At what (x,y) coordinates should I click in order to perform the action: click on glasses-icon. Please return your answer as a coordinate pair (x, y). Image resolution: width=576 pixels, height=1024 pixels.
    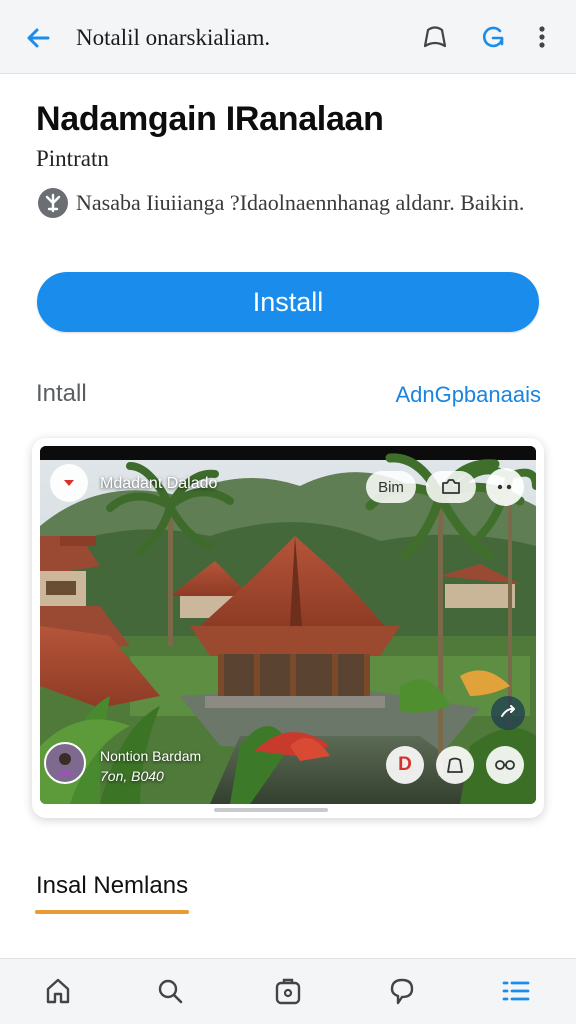
    Looking at the image, I should click on (505, 765).